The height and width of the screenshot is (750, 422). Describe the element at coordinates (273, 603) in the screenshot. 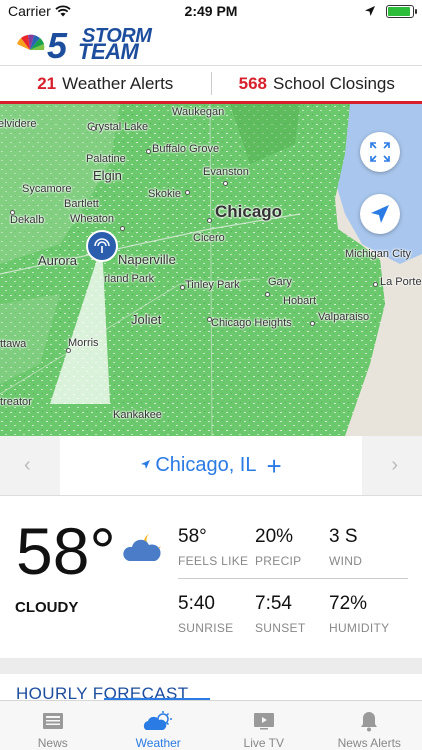

I see `sunset-value: 7:54` at that location.